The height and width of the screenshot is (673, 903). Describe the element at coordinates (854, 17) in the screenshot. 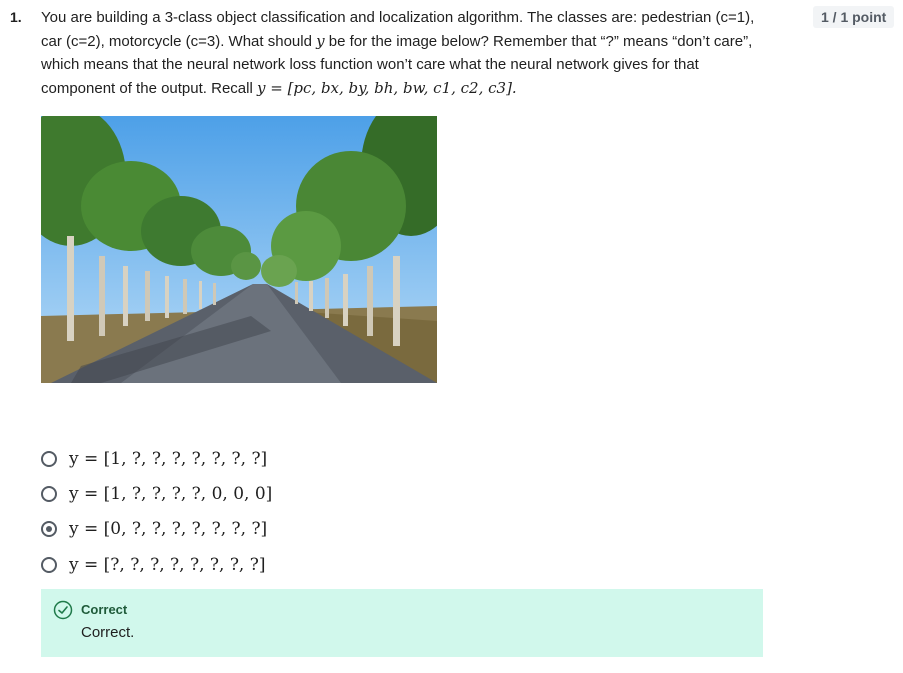

I see `points-badge: 1 / 1 point` at that location.